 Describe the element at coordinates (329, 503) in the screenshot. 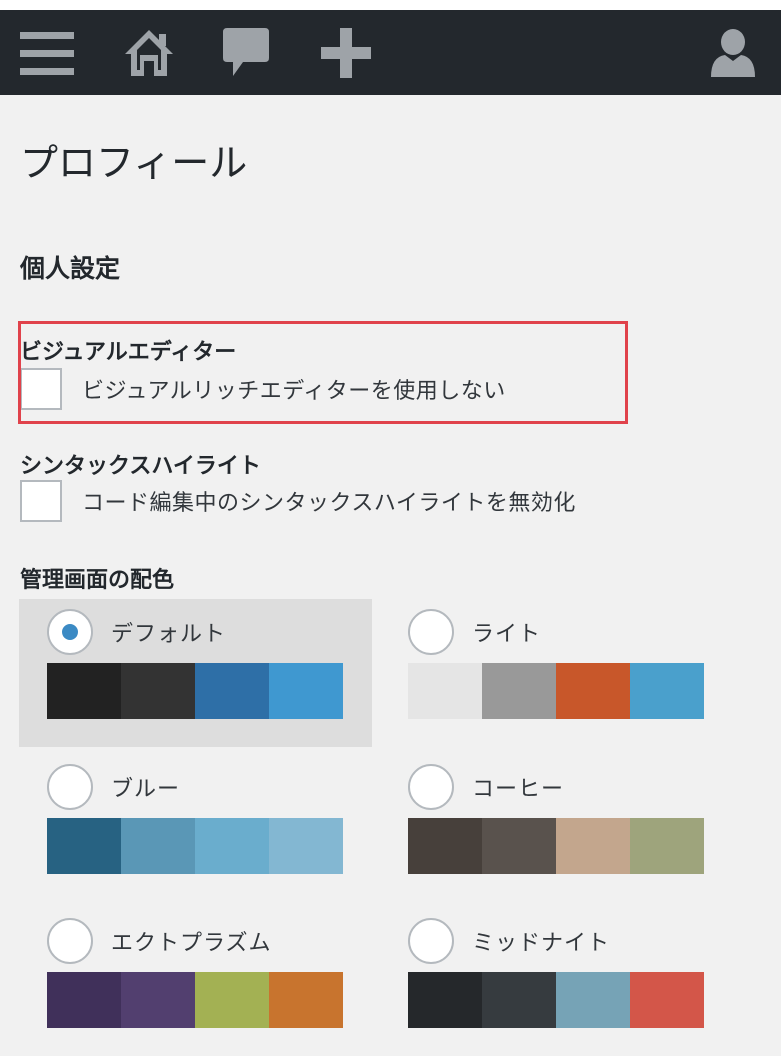

I see `syntax-highlight-option-label: コード編集中のシンタックスハイライトを無効化` at that location.